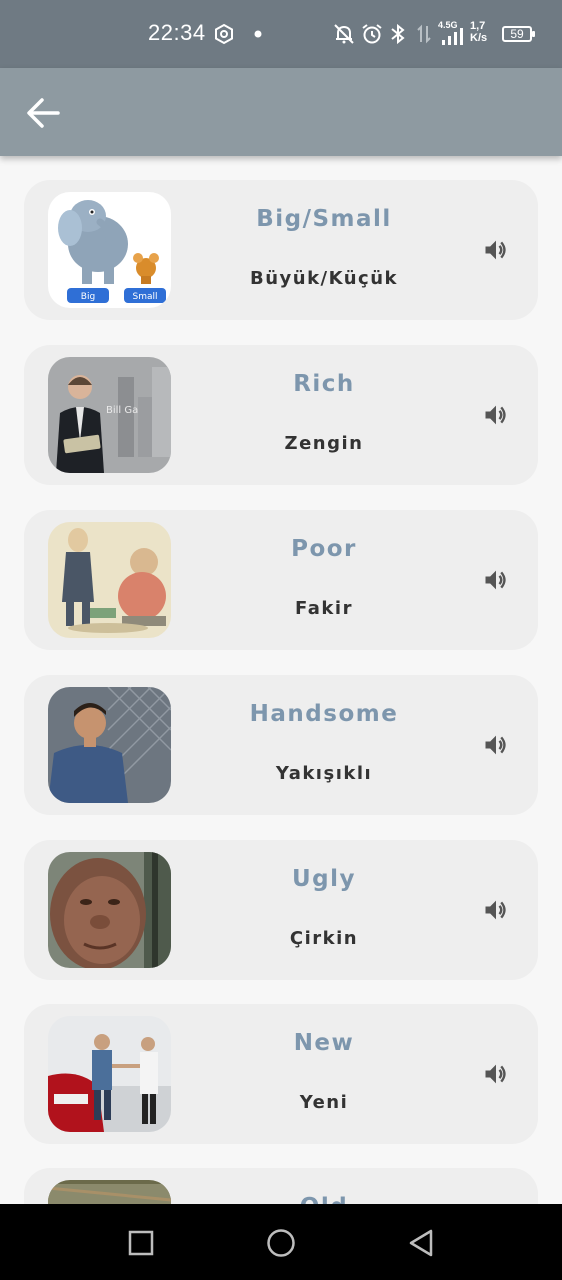 This screenshot has height=1280, width=562. I want to click on data-arrows-icon, so click(424, 34).